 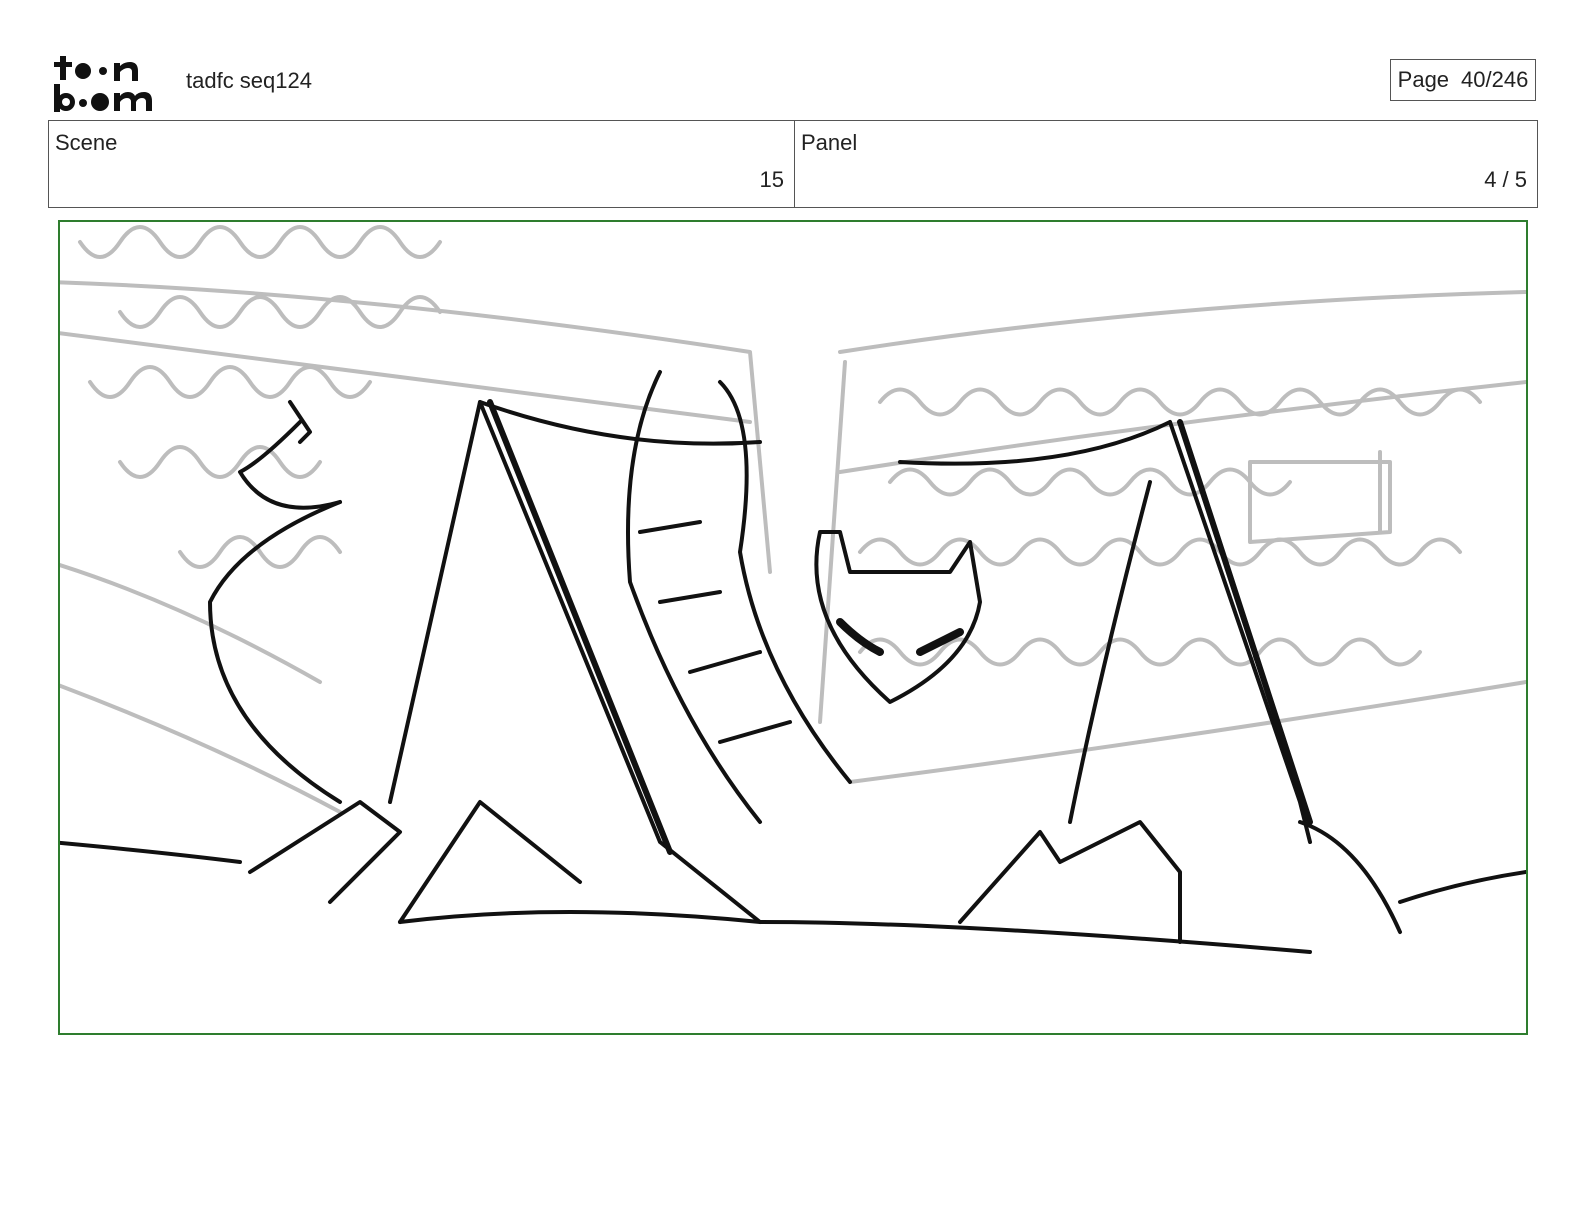 What do you see at coordinates (1505, 179) in the screenshot?
I see `panel-value: 4 / 5` at bounding box center [1505, 179].